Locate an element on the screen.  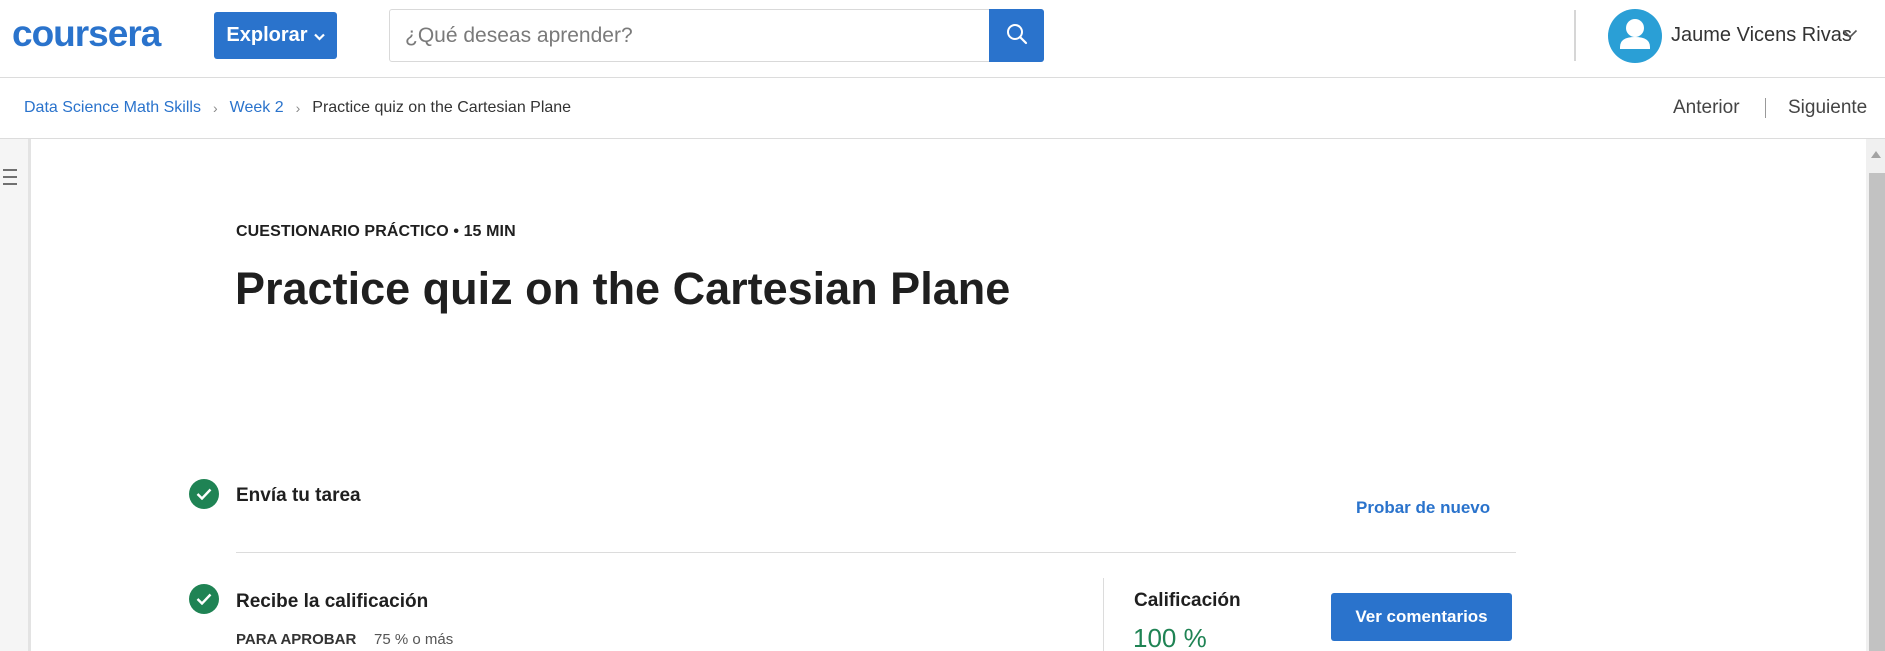
top-header: coursera Explorar Jaume Vicens Rivas is located at coordinates (942, 39).